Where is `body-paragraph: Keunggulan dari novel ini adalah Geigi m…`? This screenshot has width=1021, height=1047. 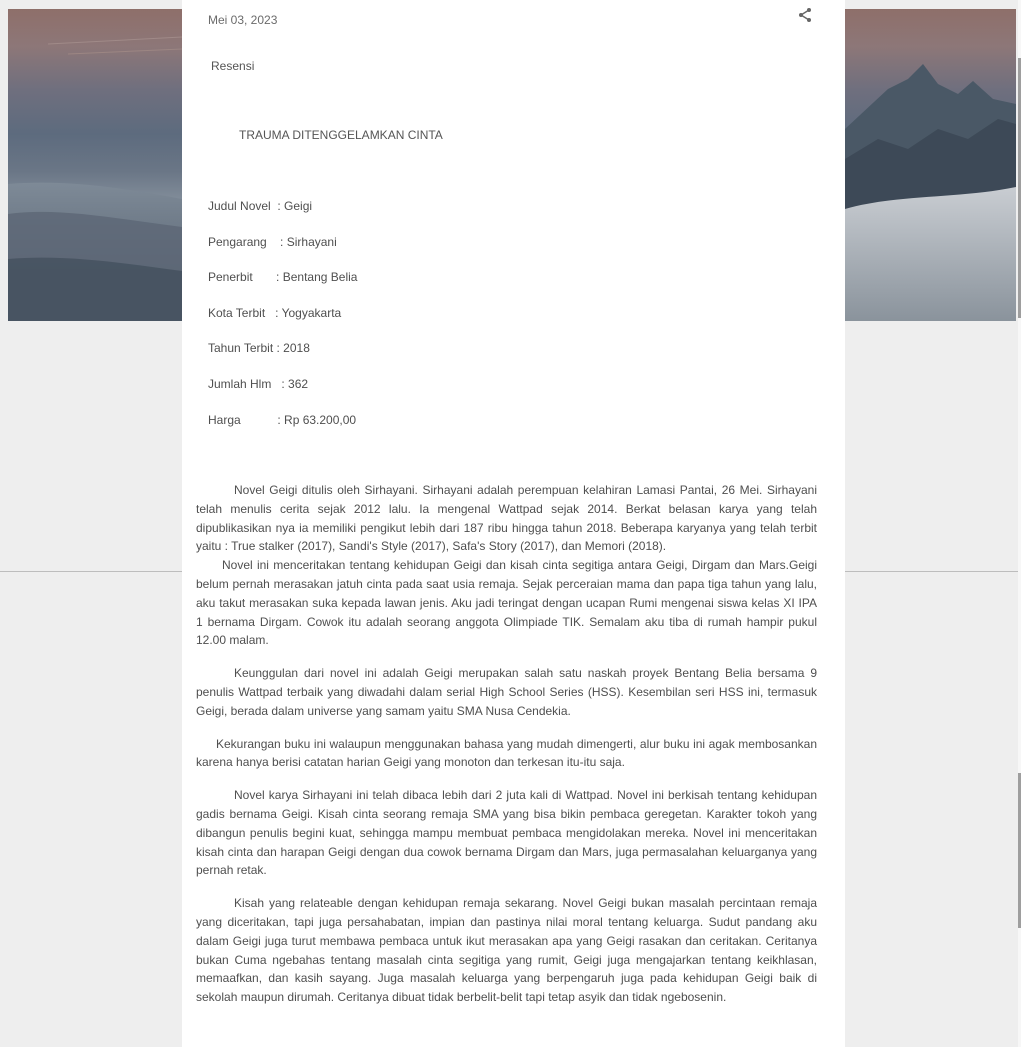
body-paragraph: Keunggulan dari novel ini adalah Geigi m… is located at coordinates (506, 692).